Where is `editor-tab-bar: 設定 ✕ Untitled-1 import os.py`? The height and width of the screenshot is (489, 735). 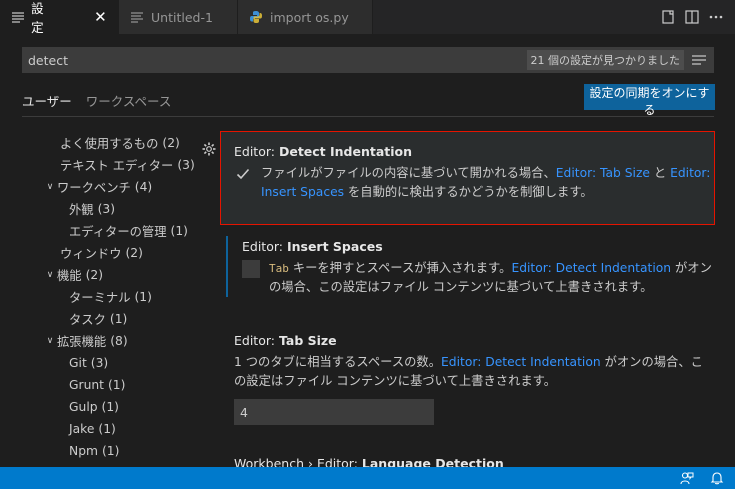
editor-tab-bar: 設定 ✕ Untitled-1 import os.py is located at coordinates (367, 17).